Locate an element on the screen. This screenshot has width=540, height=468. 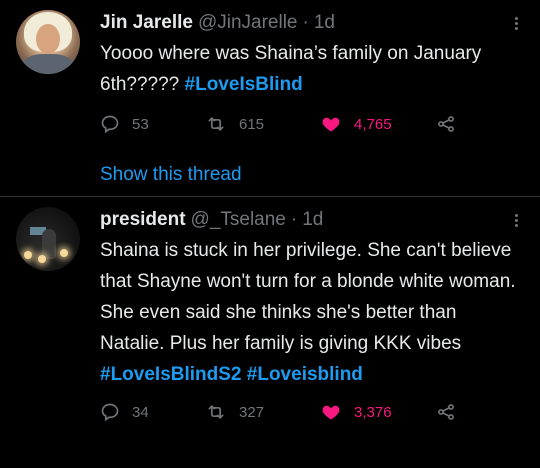
tweet-actions: 34 327 3,376 is located at coordinates (313, 412).